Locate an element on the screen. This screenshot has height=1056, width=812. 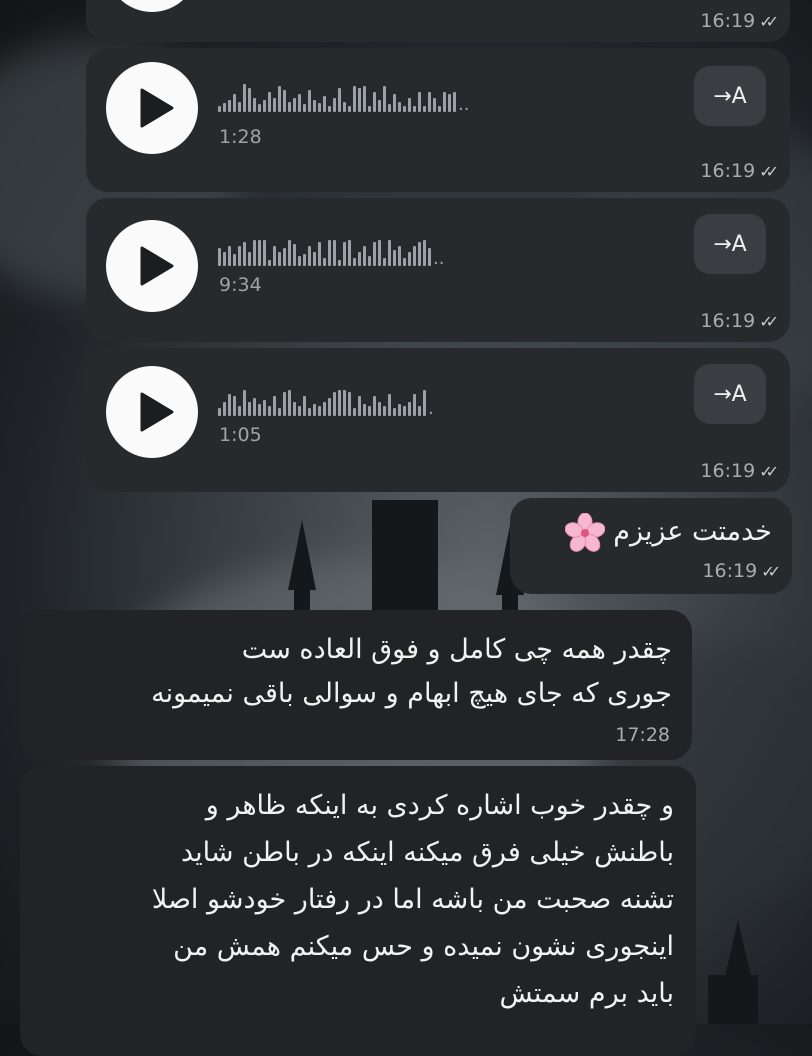
voice-duration: 9:34 is located at coordinates (240, 285).